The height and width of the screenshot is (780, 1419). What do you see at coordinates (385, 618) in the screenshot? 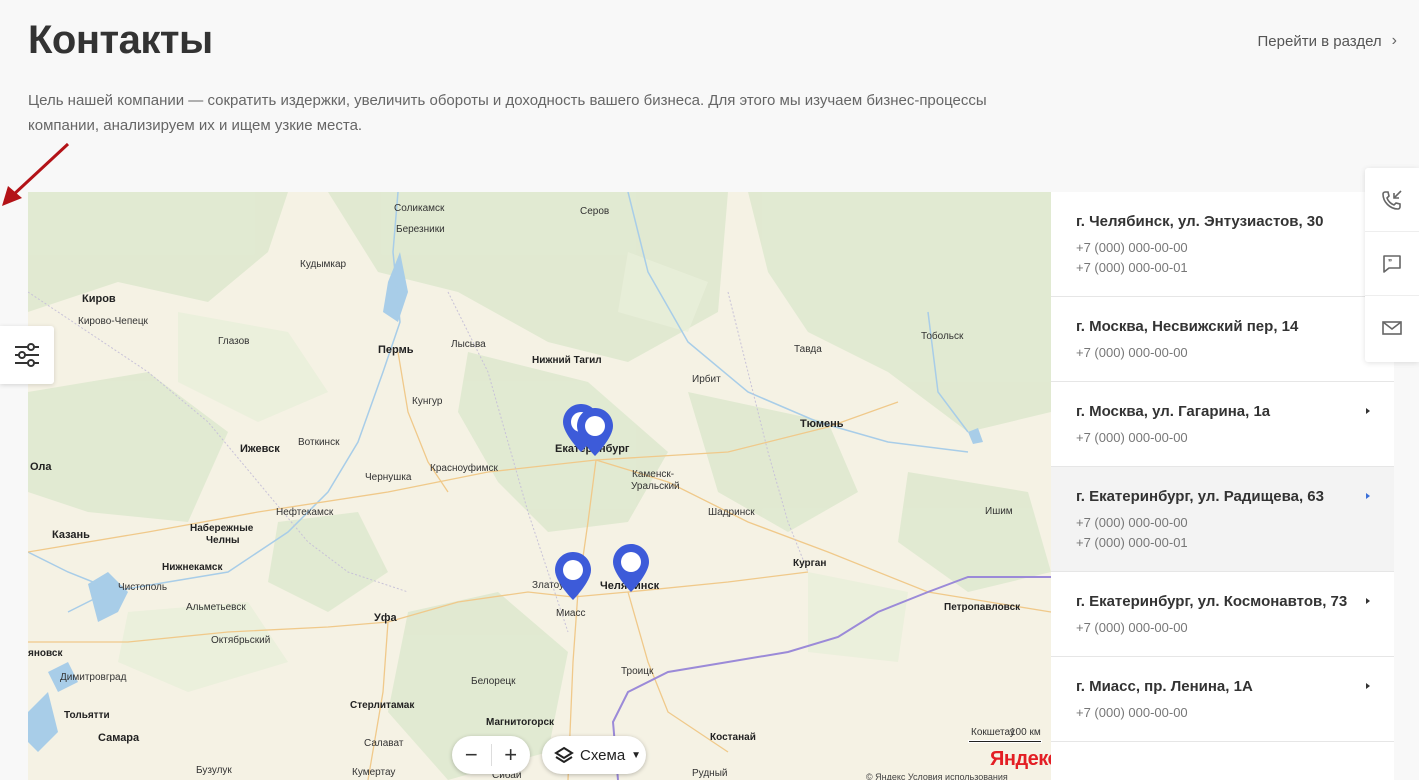
I see `city-label: Уфа` at bounding box center [385, 618].